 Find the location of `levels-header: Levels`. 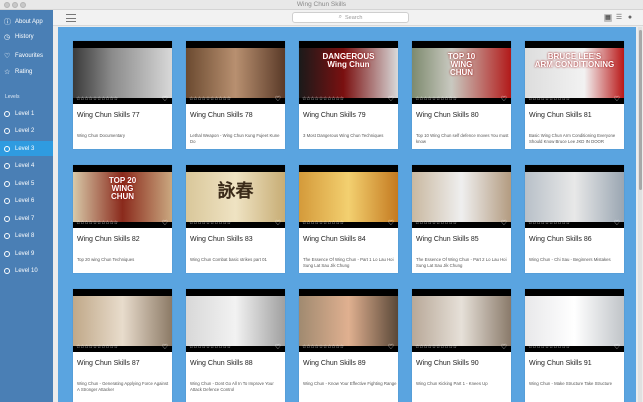

levels-header: Levels is located at coordinates (12, 97).